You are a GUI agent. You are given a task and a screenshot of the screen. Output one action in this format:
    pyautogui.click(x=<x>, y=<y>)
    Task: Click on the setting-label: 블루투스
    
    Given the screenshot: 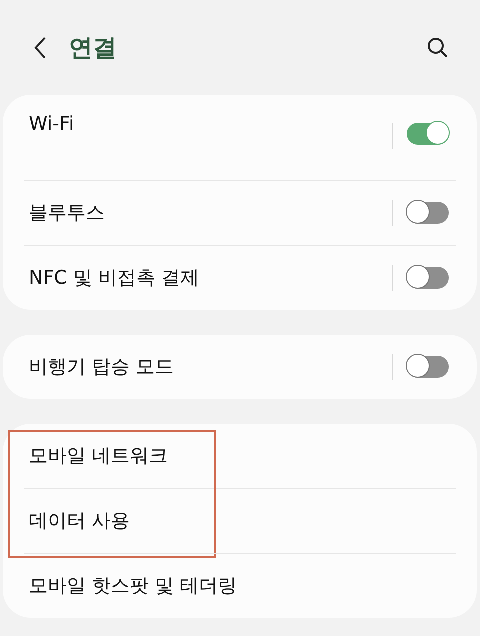 What is the action you would take?
    pyautogui.click(x=67, y=213)
    